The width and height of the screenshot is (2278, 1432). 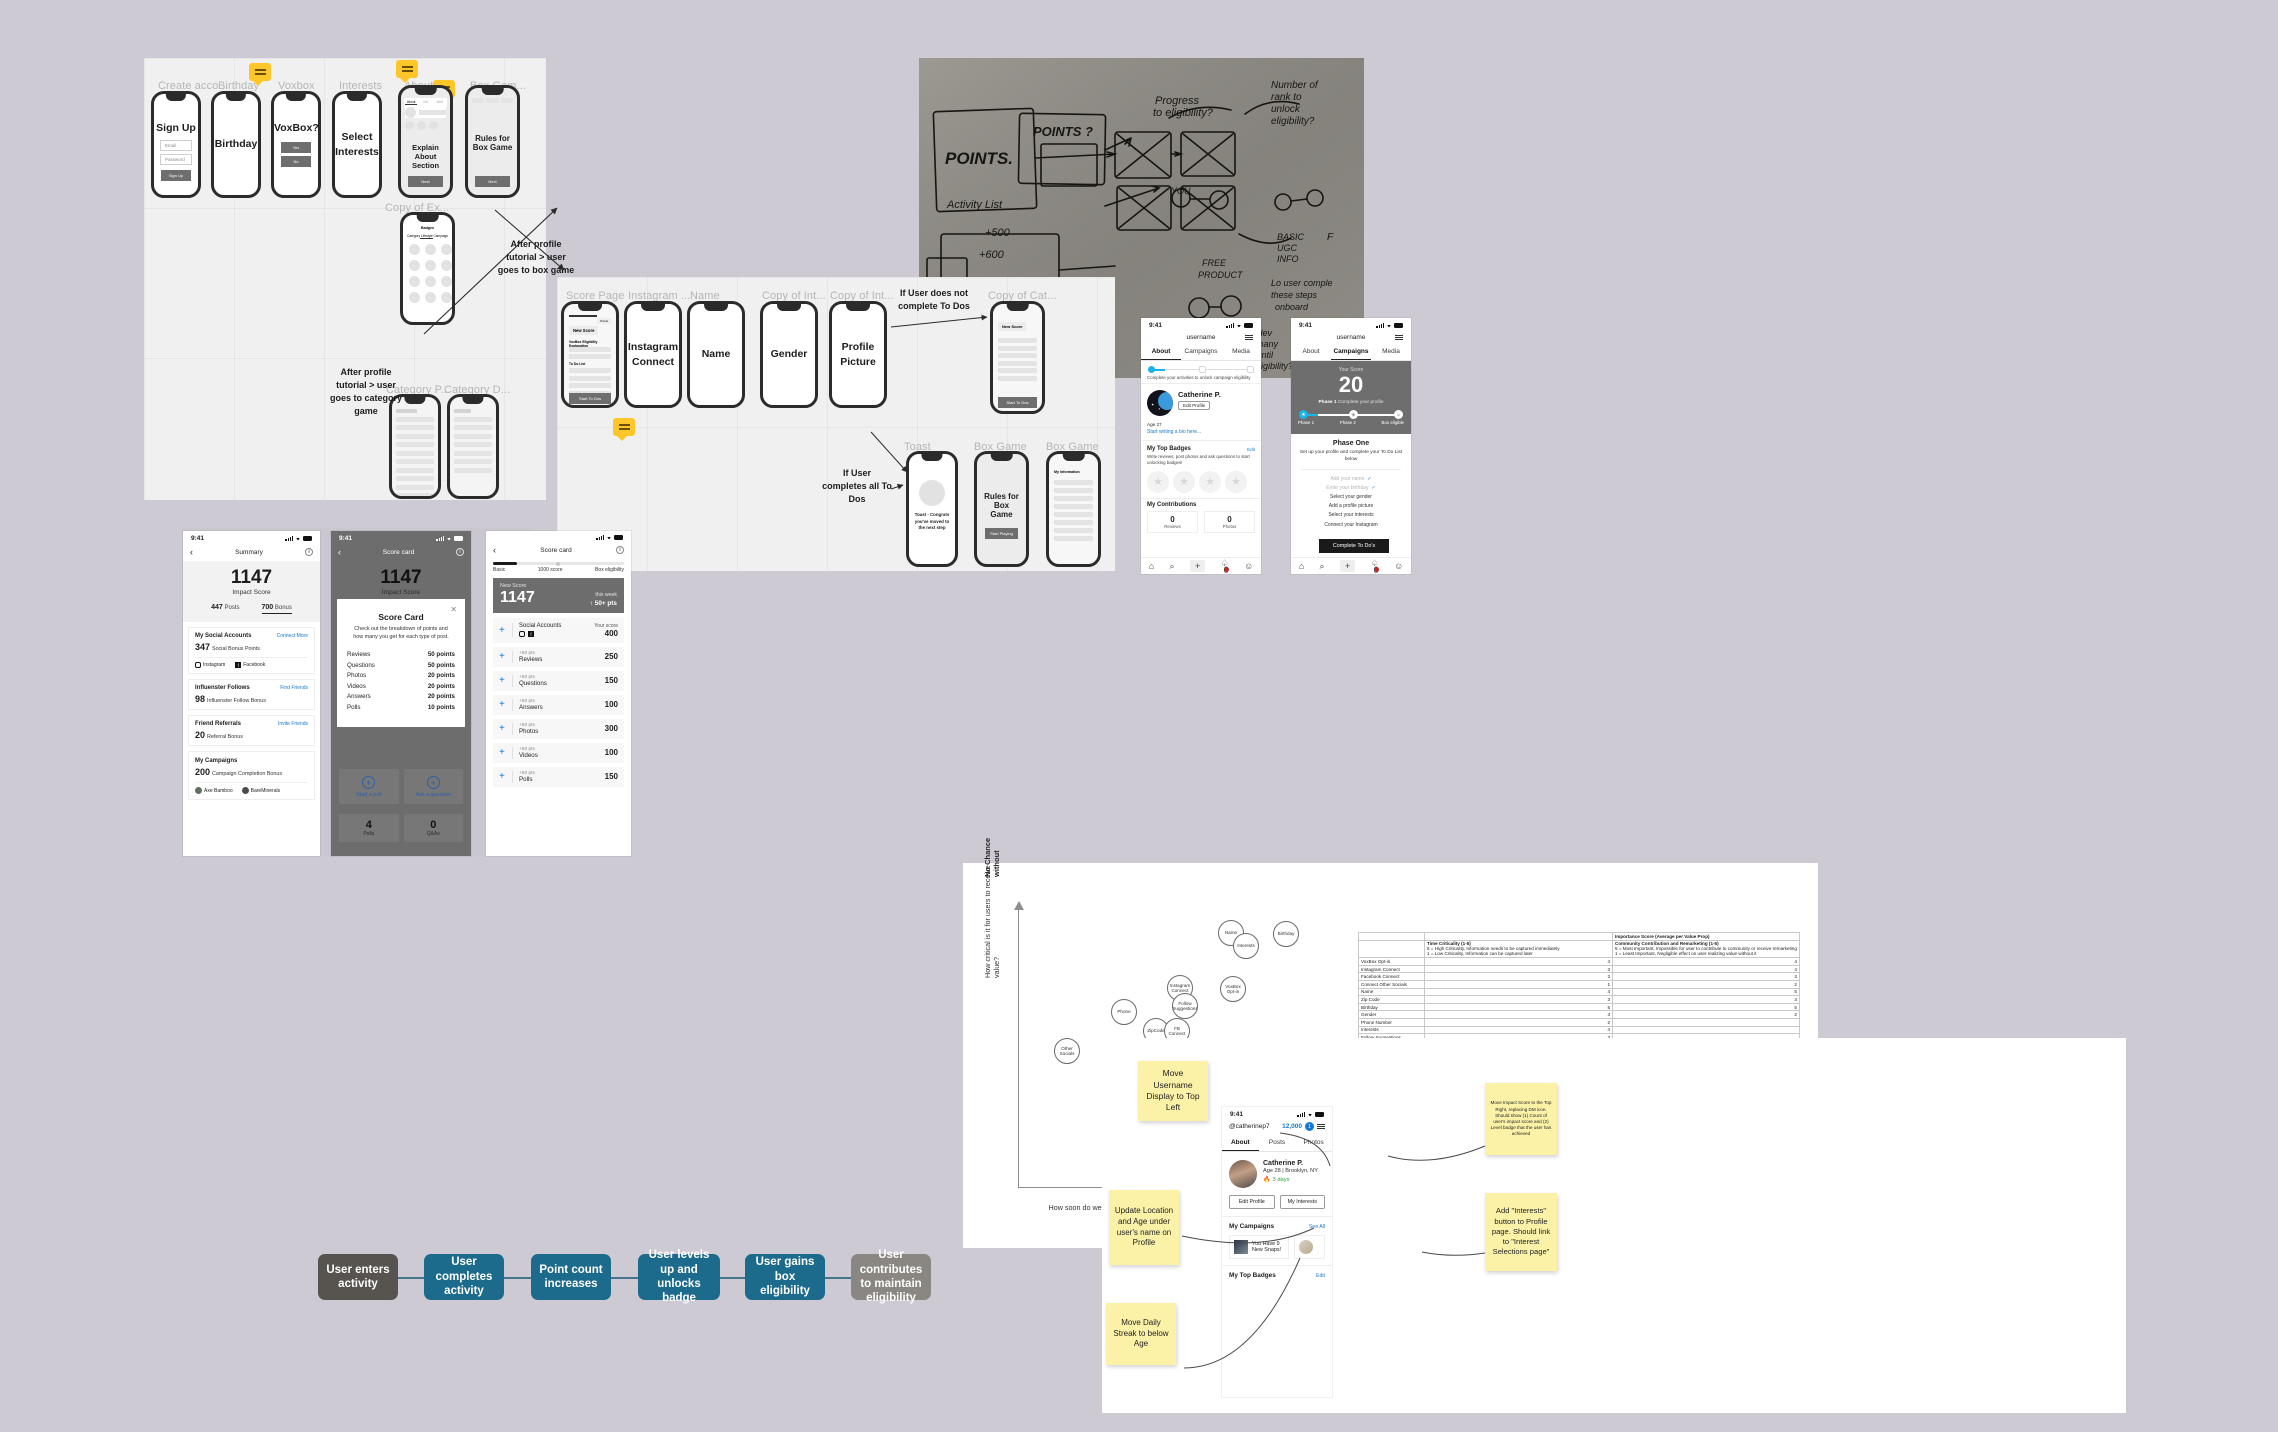 I want to click on bubble-voxbox-optin: VoxBox Opt-in, so click(x=1233, y=989).